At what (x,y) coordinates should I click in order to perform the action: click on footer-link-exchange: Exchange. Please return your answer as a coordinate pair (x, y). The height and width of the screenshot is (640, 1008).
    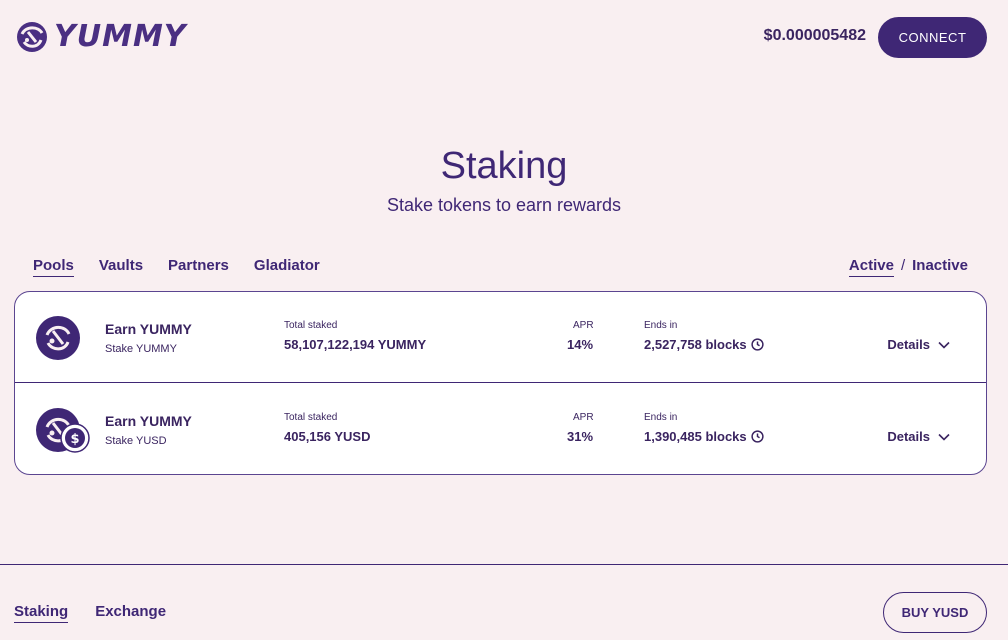
    Looking at the image, I should click on (130, 613).